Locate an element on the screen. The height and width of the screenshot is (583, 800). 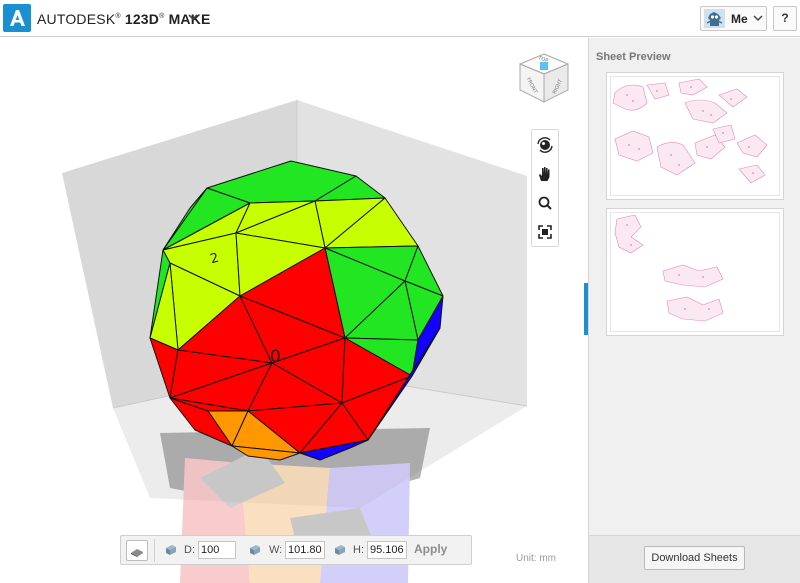
orbit-icon is located at coordinates (545, 145).